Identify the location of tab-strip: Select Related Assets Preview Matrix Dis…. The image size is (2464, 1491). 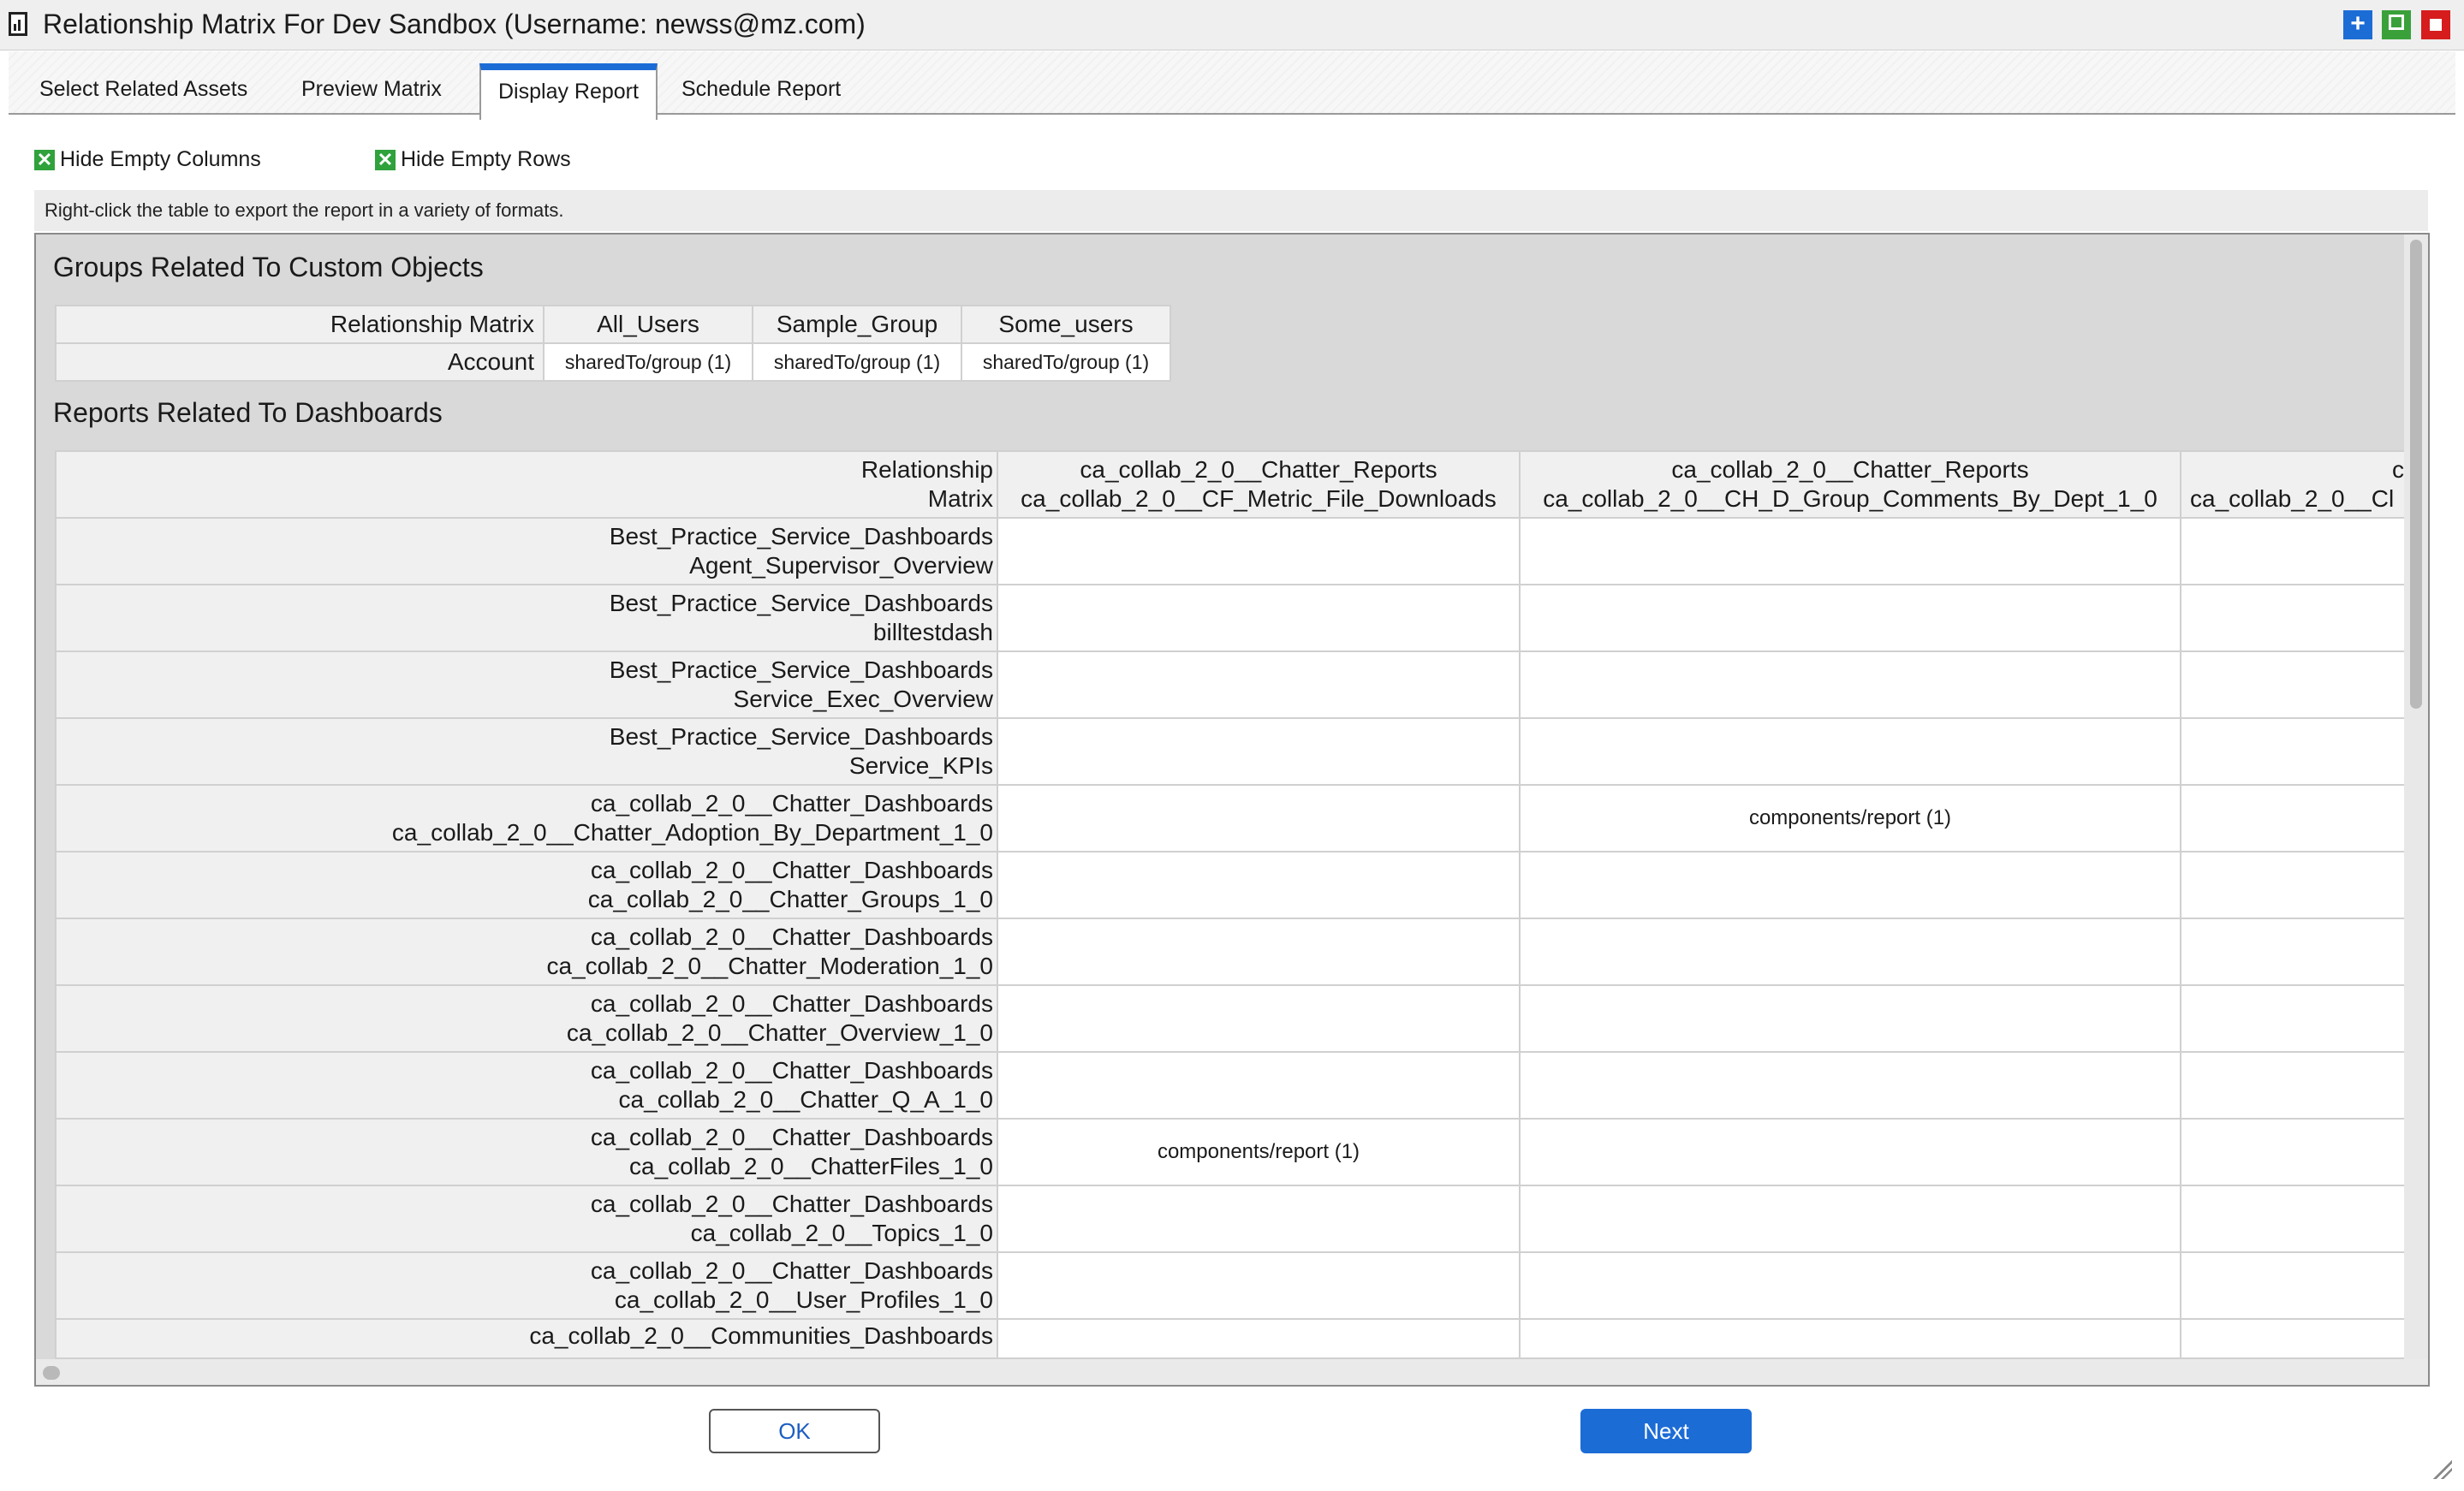
(1232, 85).